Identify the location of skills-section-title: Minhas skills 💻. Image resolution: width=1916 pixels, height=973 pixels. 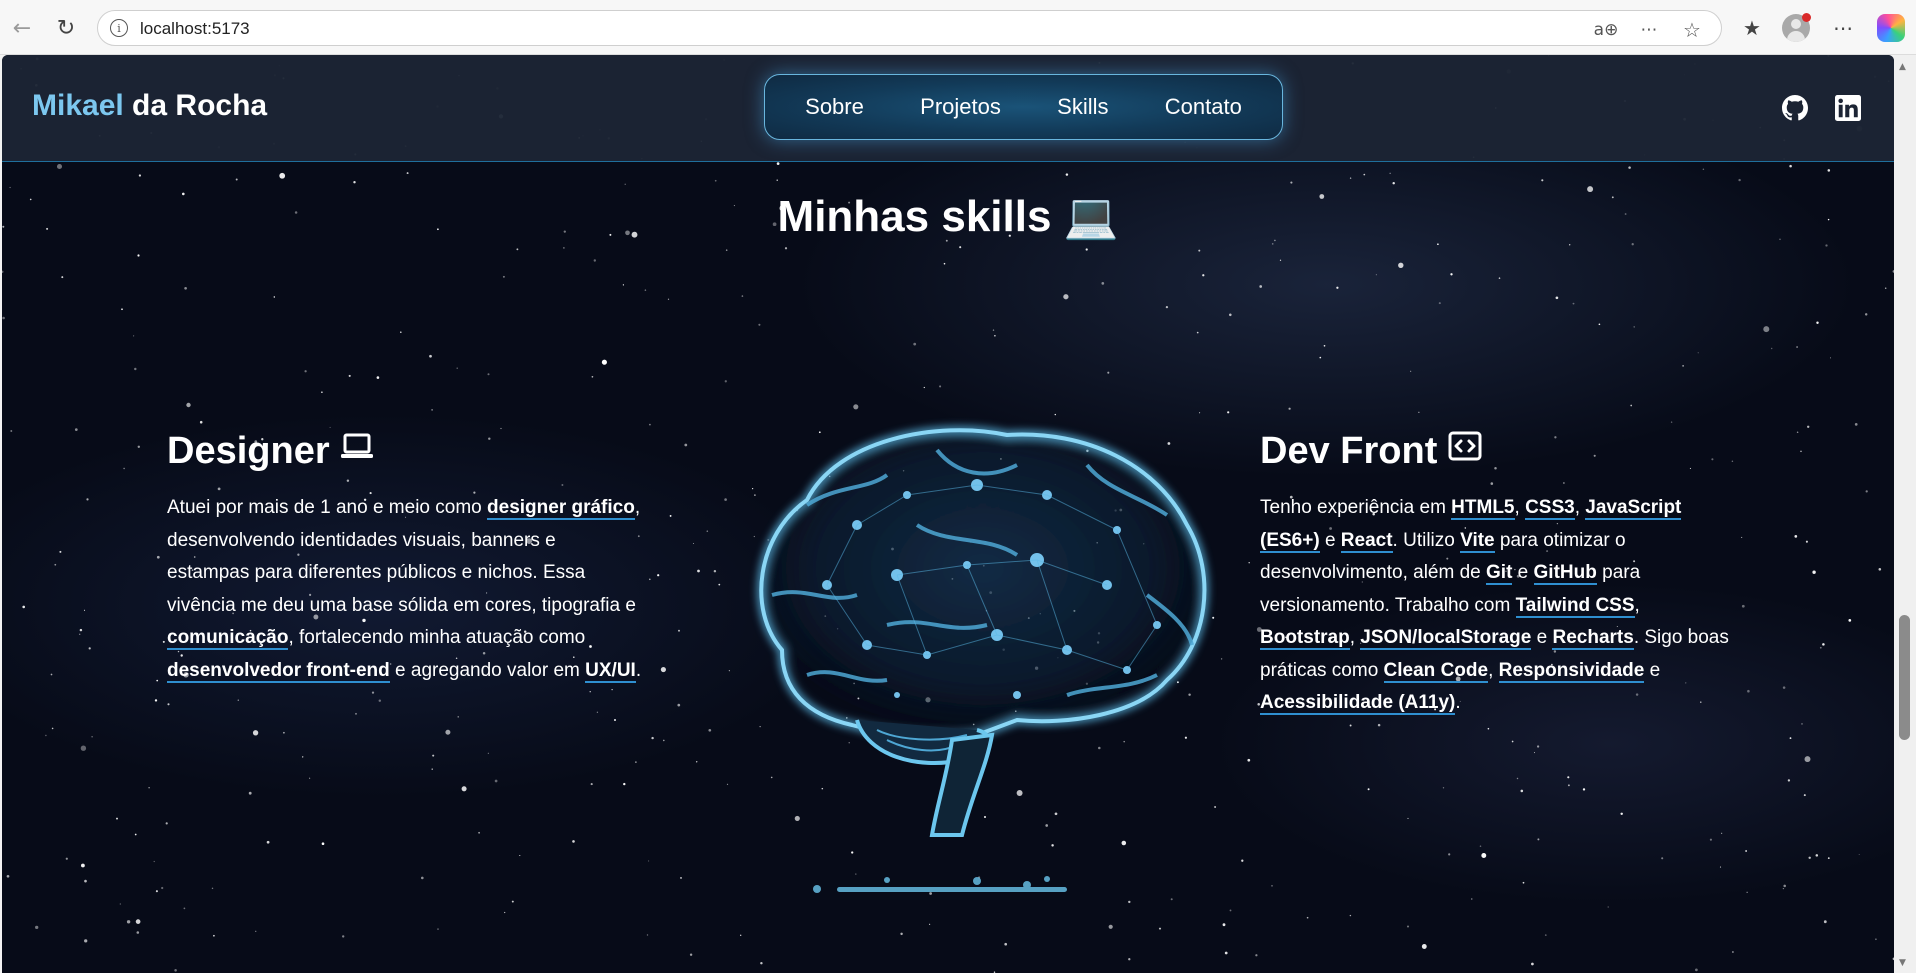
(948, 216).